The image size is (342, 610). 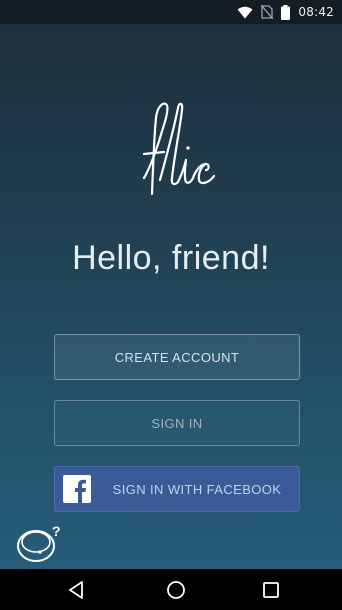 What do you see at coordinates (176, 590) in the screenshot?
I see `home-icon` at bounding box center [176, 590].